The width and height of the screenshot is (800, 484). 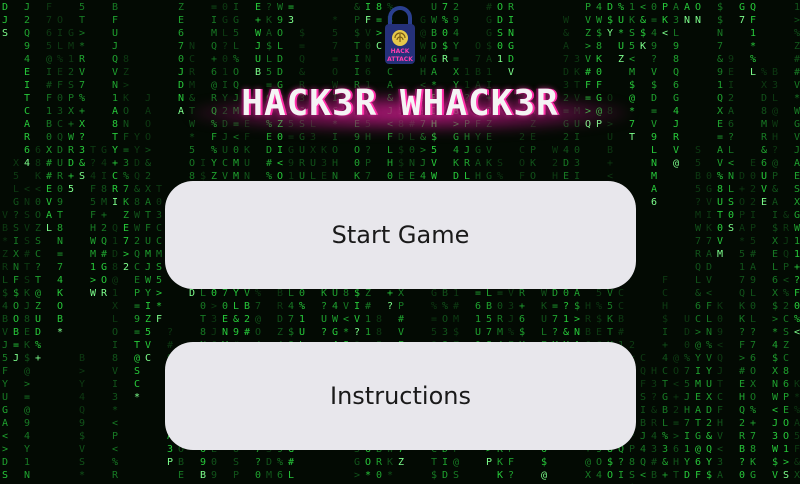 I want to click on svg-text: Z, so click(x=368, y=293).